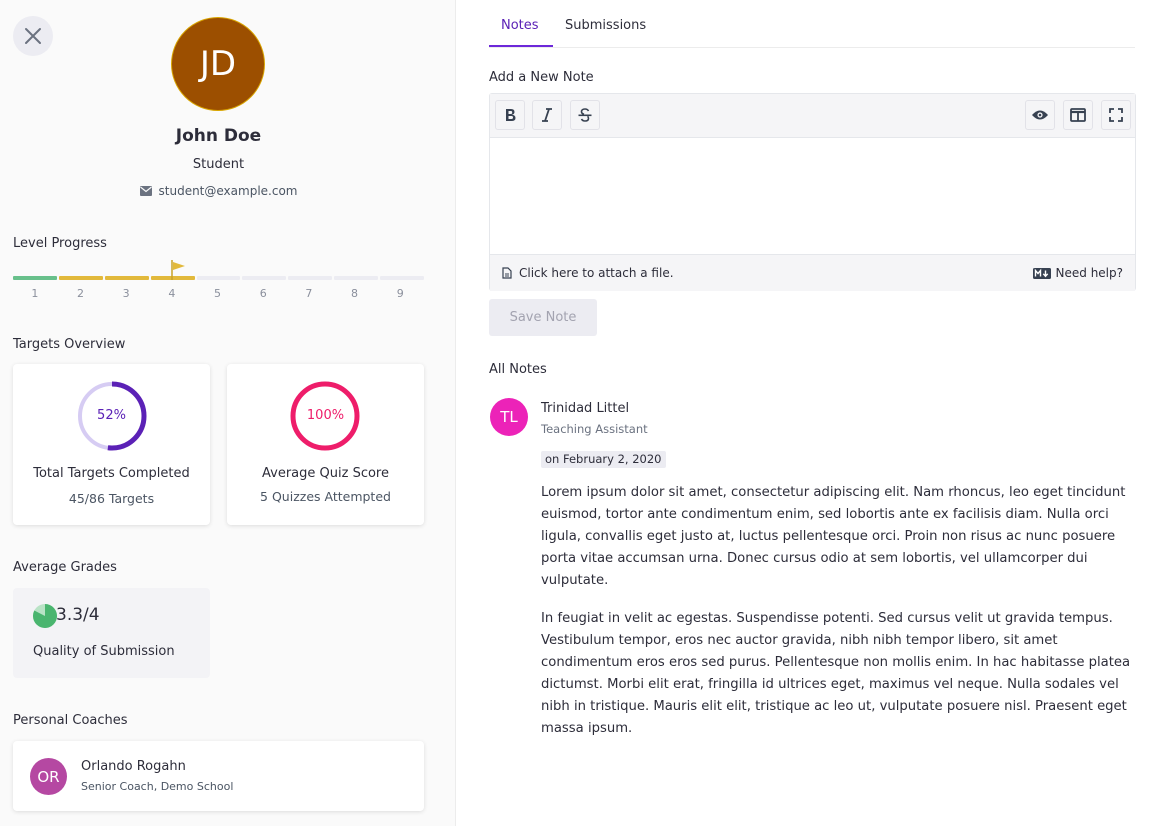  I want to click on all-notes-heading: All Notes, so click(518, 369).